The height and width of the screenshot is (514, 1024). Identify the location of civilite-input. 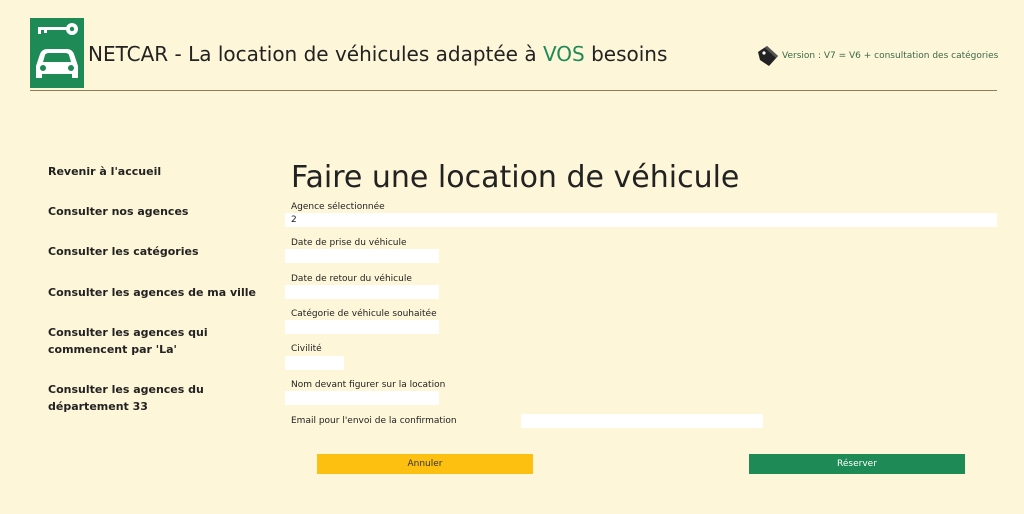
(314, 363).